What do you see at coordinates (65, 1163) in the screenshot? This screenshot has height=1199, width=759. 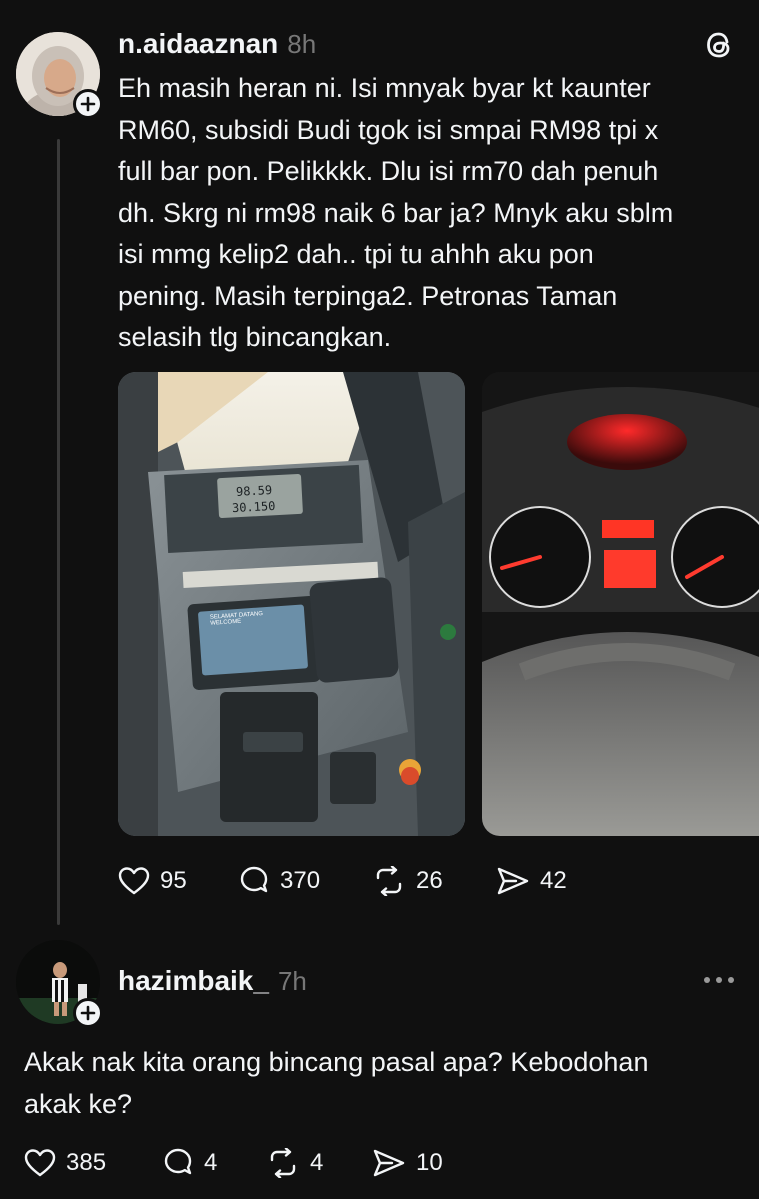 I see `reply-like-button: 385` at bounding box center [65, 1163].